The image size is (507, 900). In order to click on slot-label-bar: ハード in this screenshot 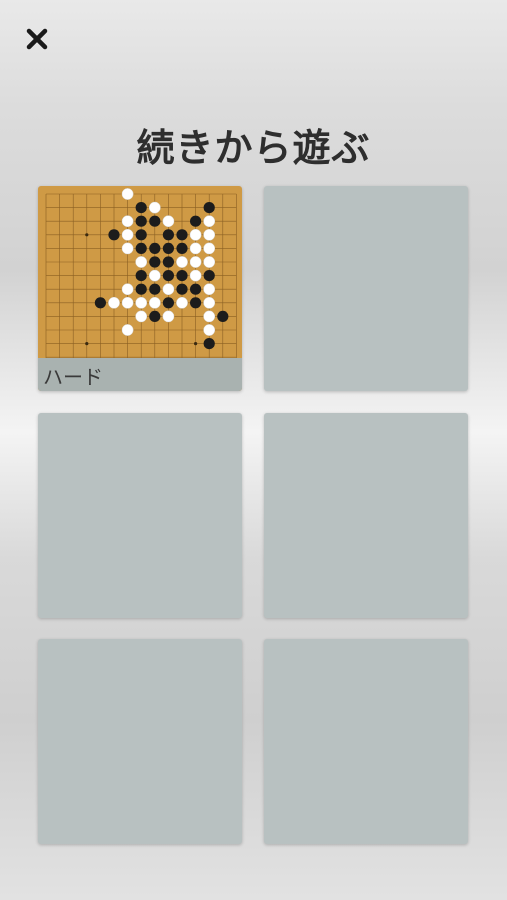, I will do `click(140, 374)`.